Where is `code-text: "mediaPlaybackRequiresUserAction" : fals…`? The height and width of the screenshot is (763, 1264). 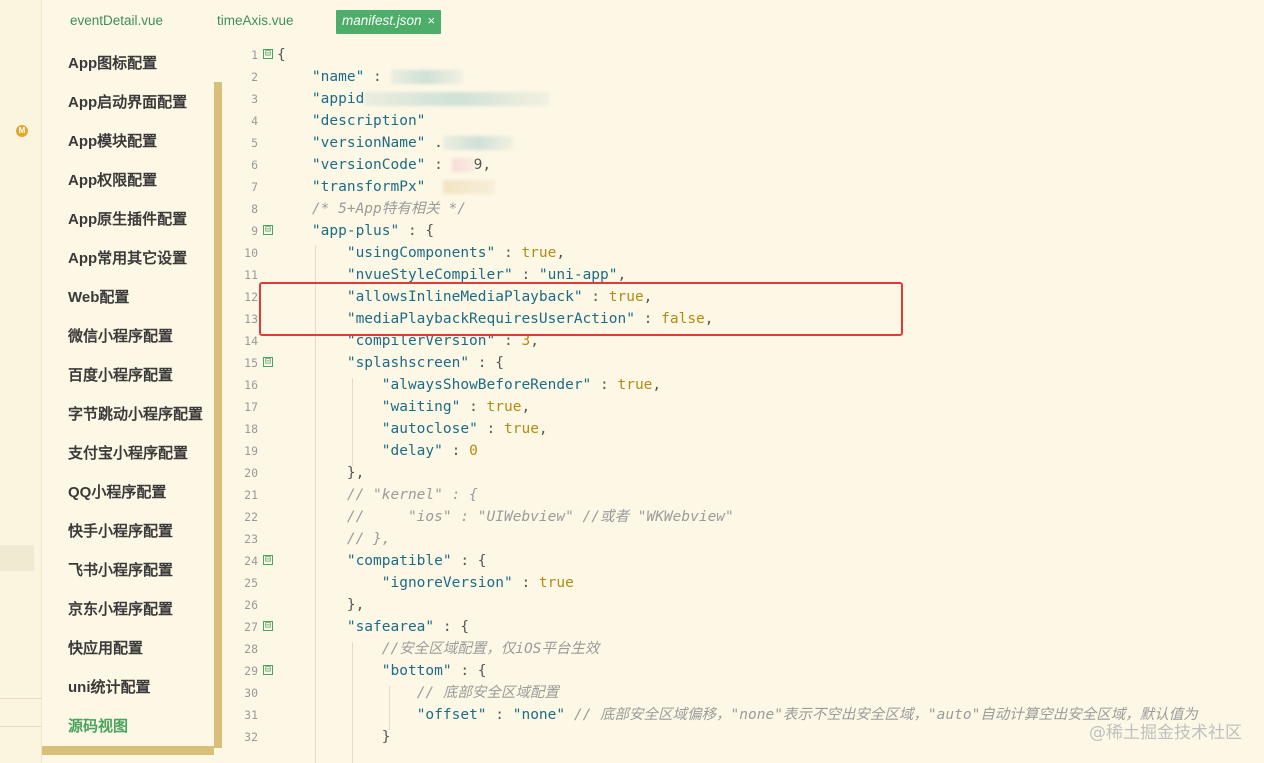 code-text: "mediaPlaybackRequiresUserAction" : fals… is located at coordinates (530, 319).